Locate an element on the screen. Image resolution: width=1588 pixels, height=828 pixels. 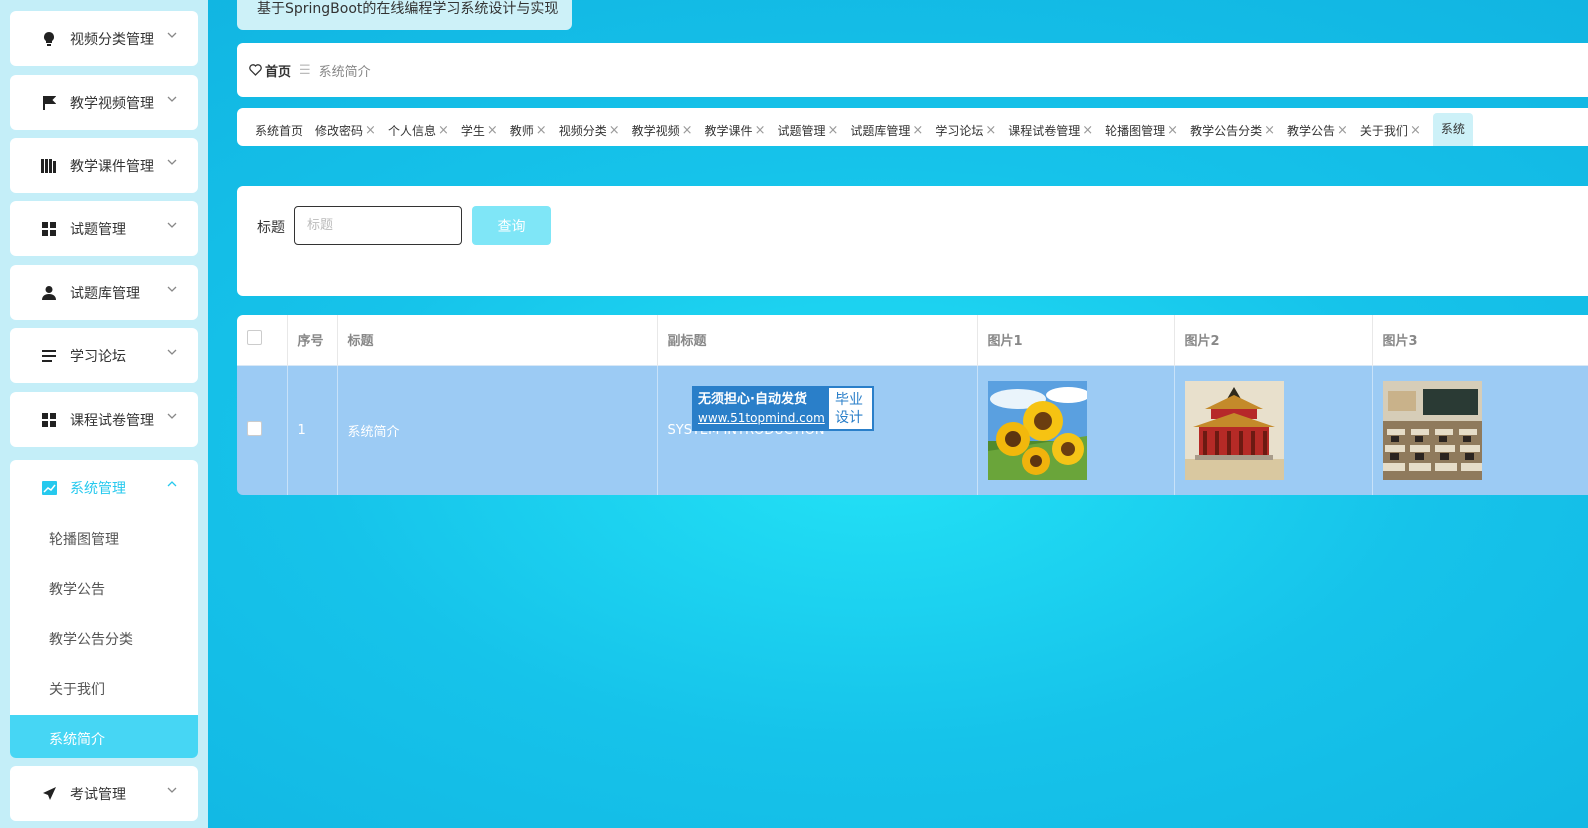
palace-image is located at coordinates (1234, 430).